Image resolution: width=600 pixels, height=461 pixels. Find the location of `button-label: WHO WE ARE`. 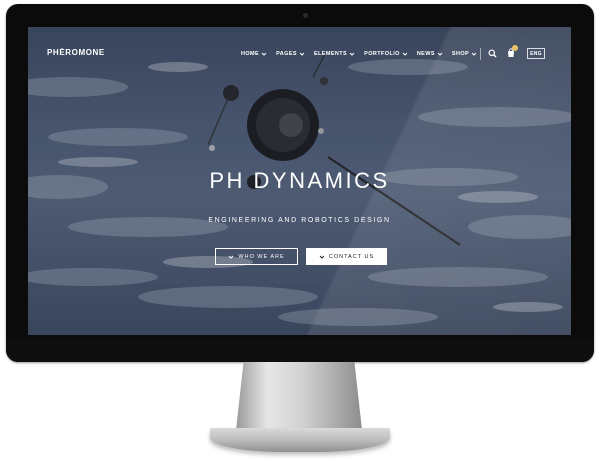

button-label: WHO WE ARE is located at coordinates (261, 256).